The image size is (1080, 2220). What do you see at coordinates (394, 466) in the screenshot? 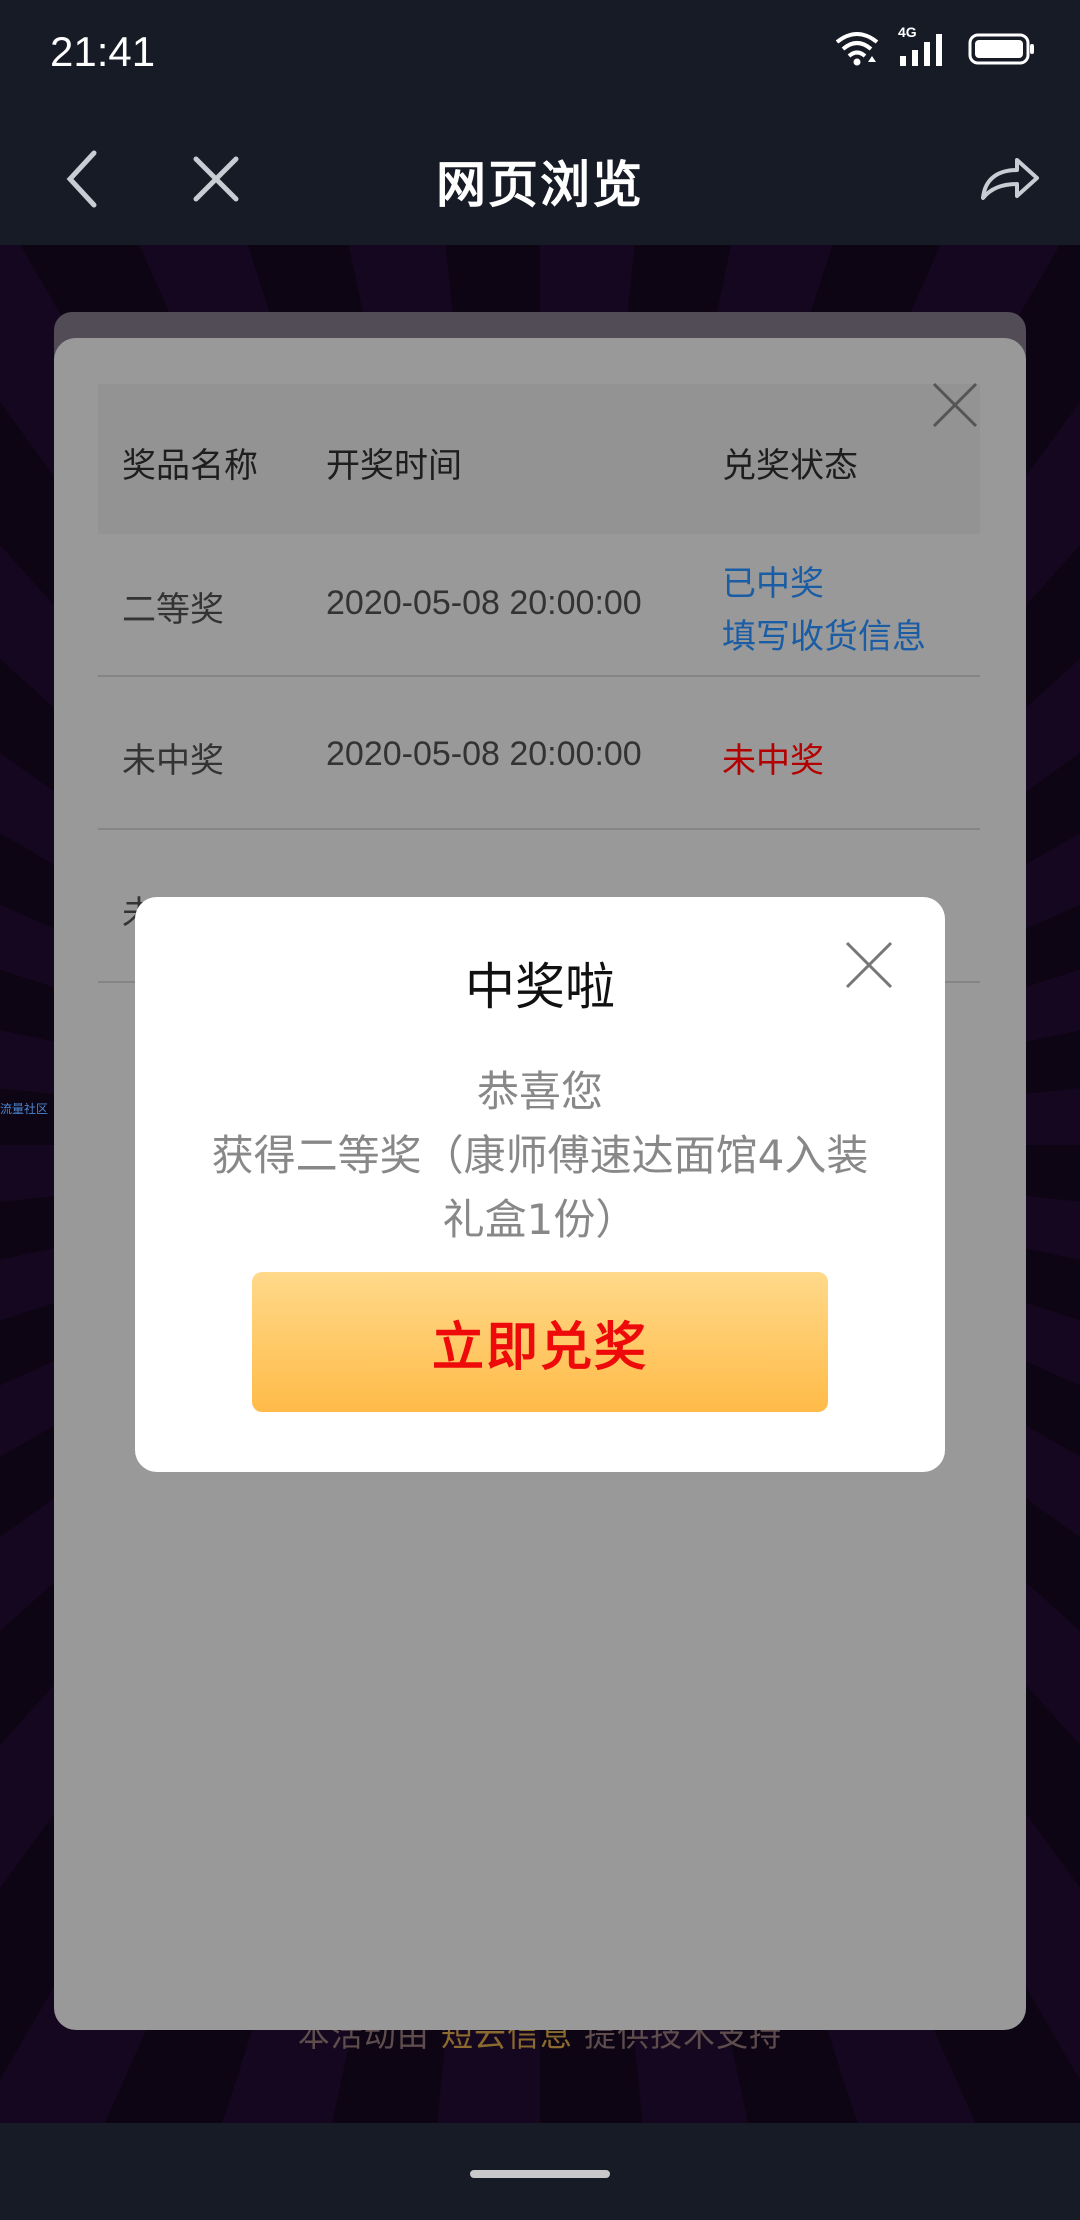
I see `header-time: 开奖时间` at bounding box center [394, 466].